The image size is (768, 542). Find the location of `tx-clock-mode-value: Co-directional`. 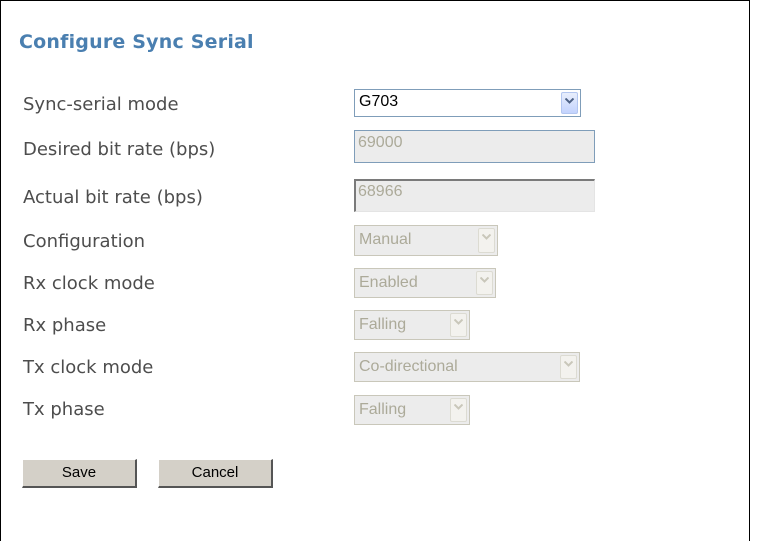

tx-clock-mode-value: Co-directional is located at coordinates (408, 366).